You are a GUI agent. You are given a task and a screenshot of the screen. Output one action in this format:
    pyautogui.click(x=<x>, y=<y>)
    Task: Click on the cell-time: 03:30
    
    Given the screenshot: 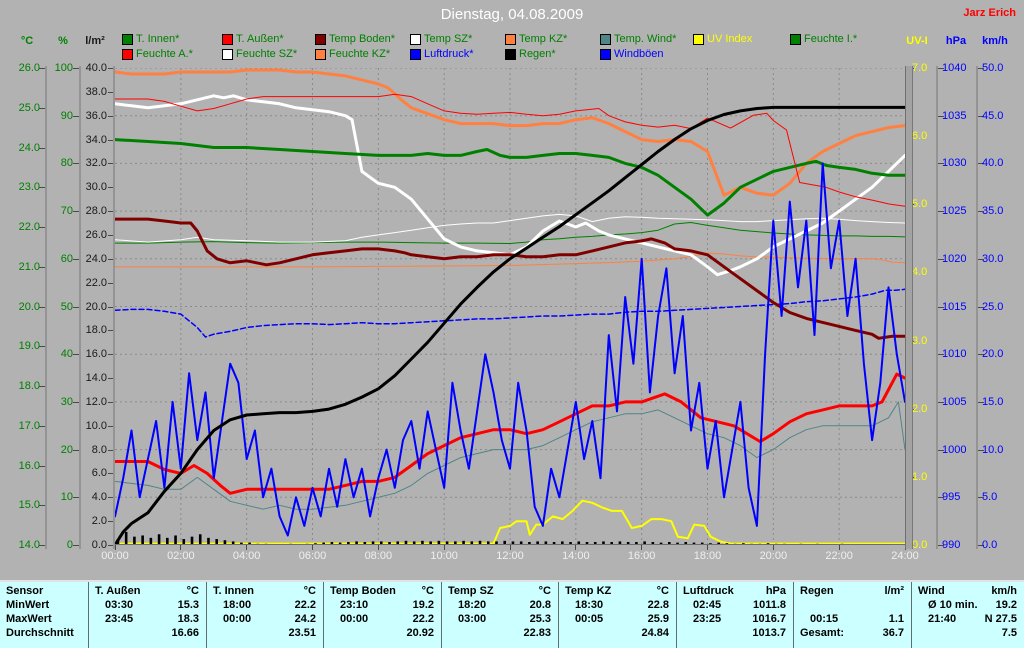 What is the action you would take?
    pyautogui.click(x=119, y=605)
    